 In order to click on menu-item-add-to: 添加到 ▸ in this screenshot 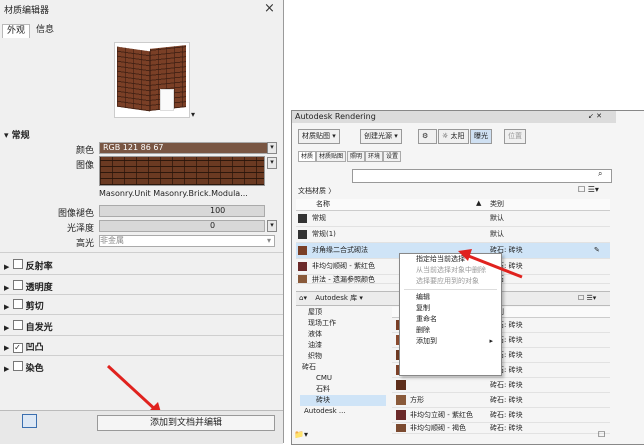, I will do `click(450, 341)`.